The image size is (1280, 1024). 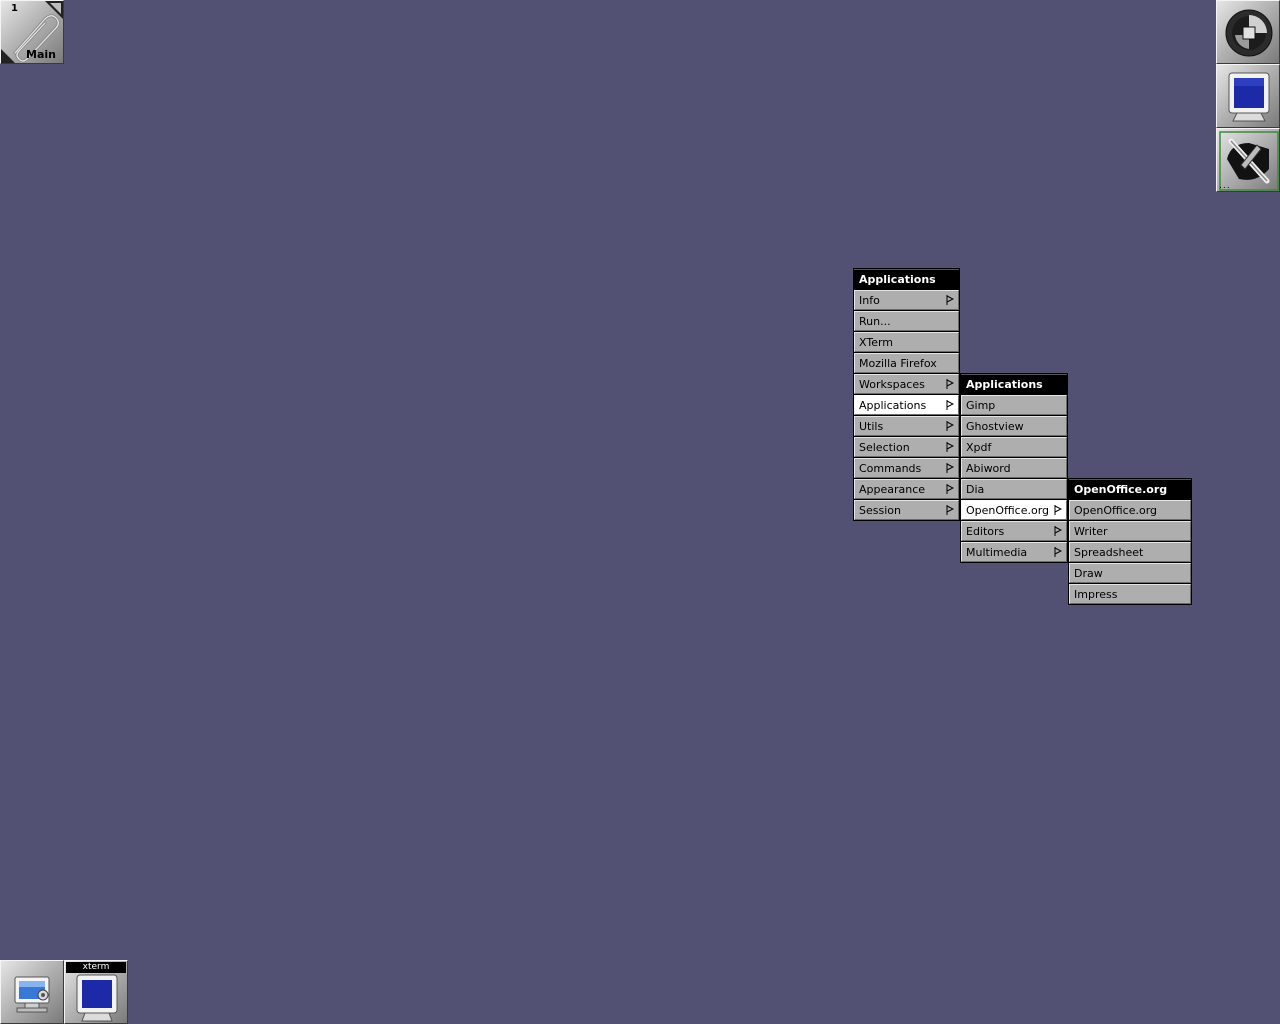 I want to click on menu-item-dia: Dia, so click(x=1014, y=489).